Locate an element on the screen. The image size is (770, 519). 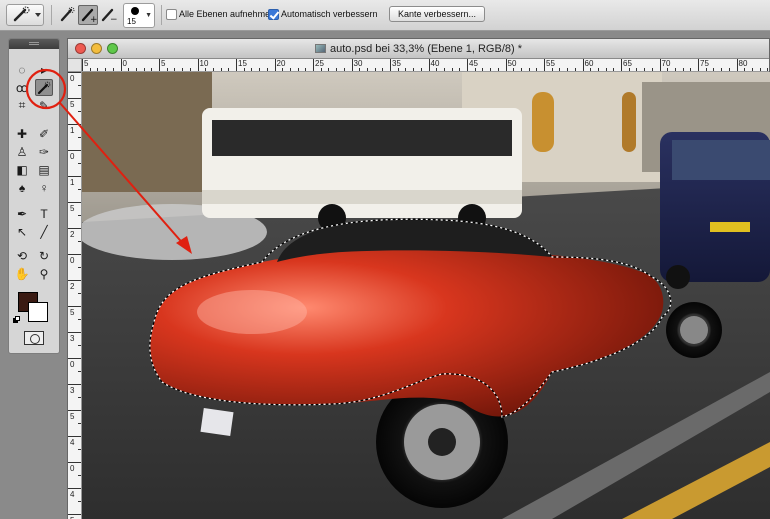
quick-selection-icon is located at coordinates (27, 14).